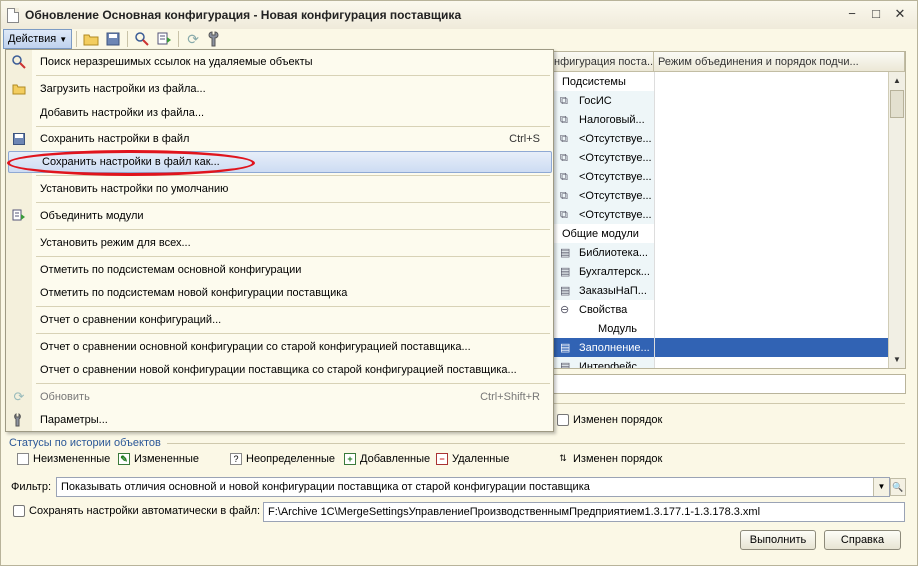 The width and height of the screenshot is (918, 566). Describe the element at coordinates (291, 459) in the screenshot. I see `legend-label: Неопределенные` at that location.